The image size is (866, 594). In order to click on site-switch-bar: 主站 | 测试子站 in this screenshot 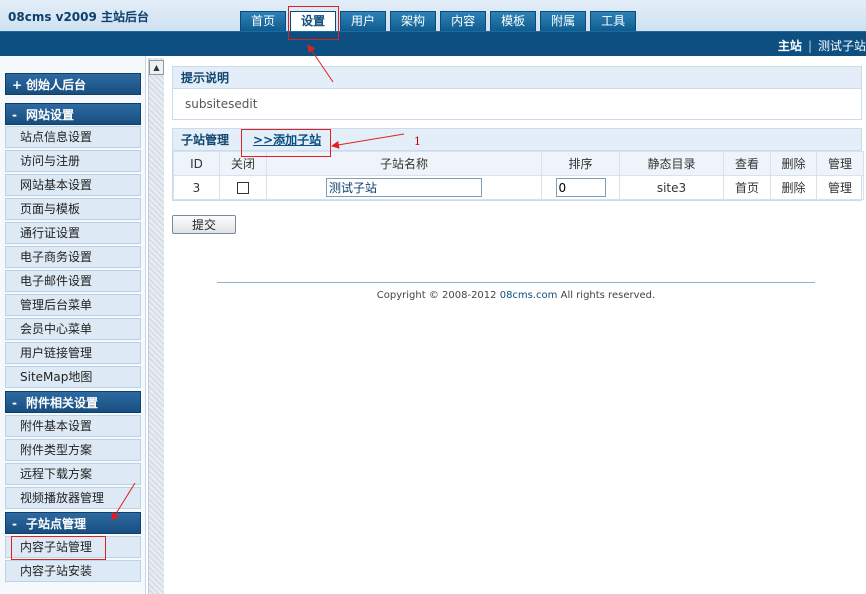, I will do `click(433, 43)`.